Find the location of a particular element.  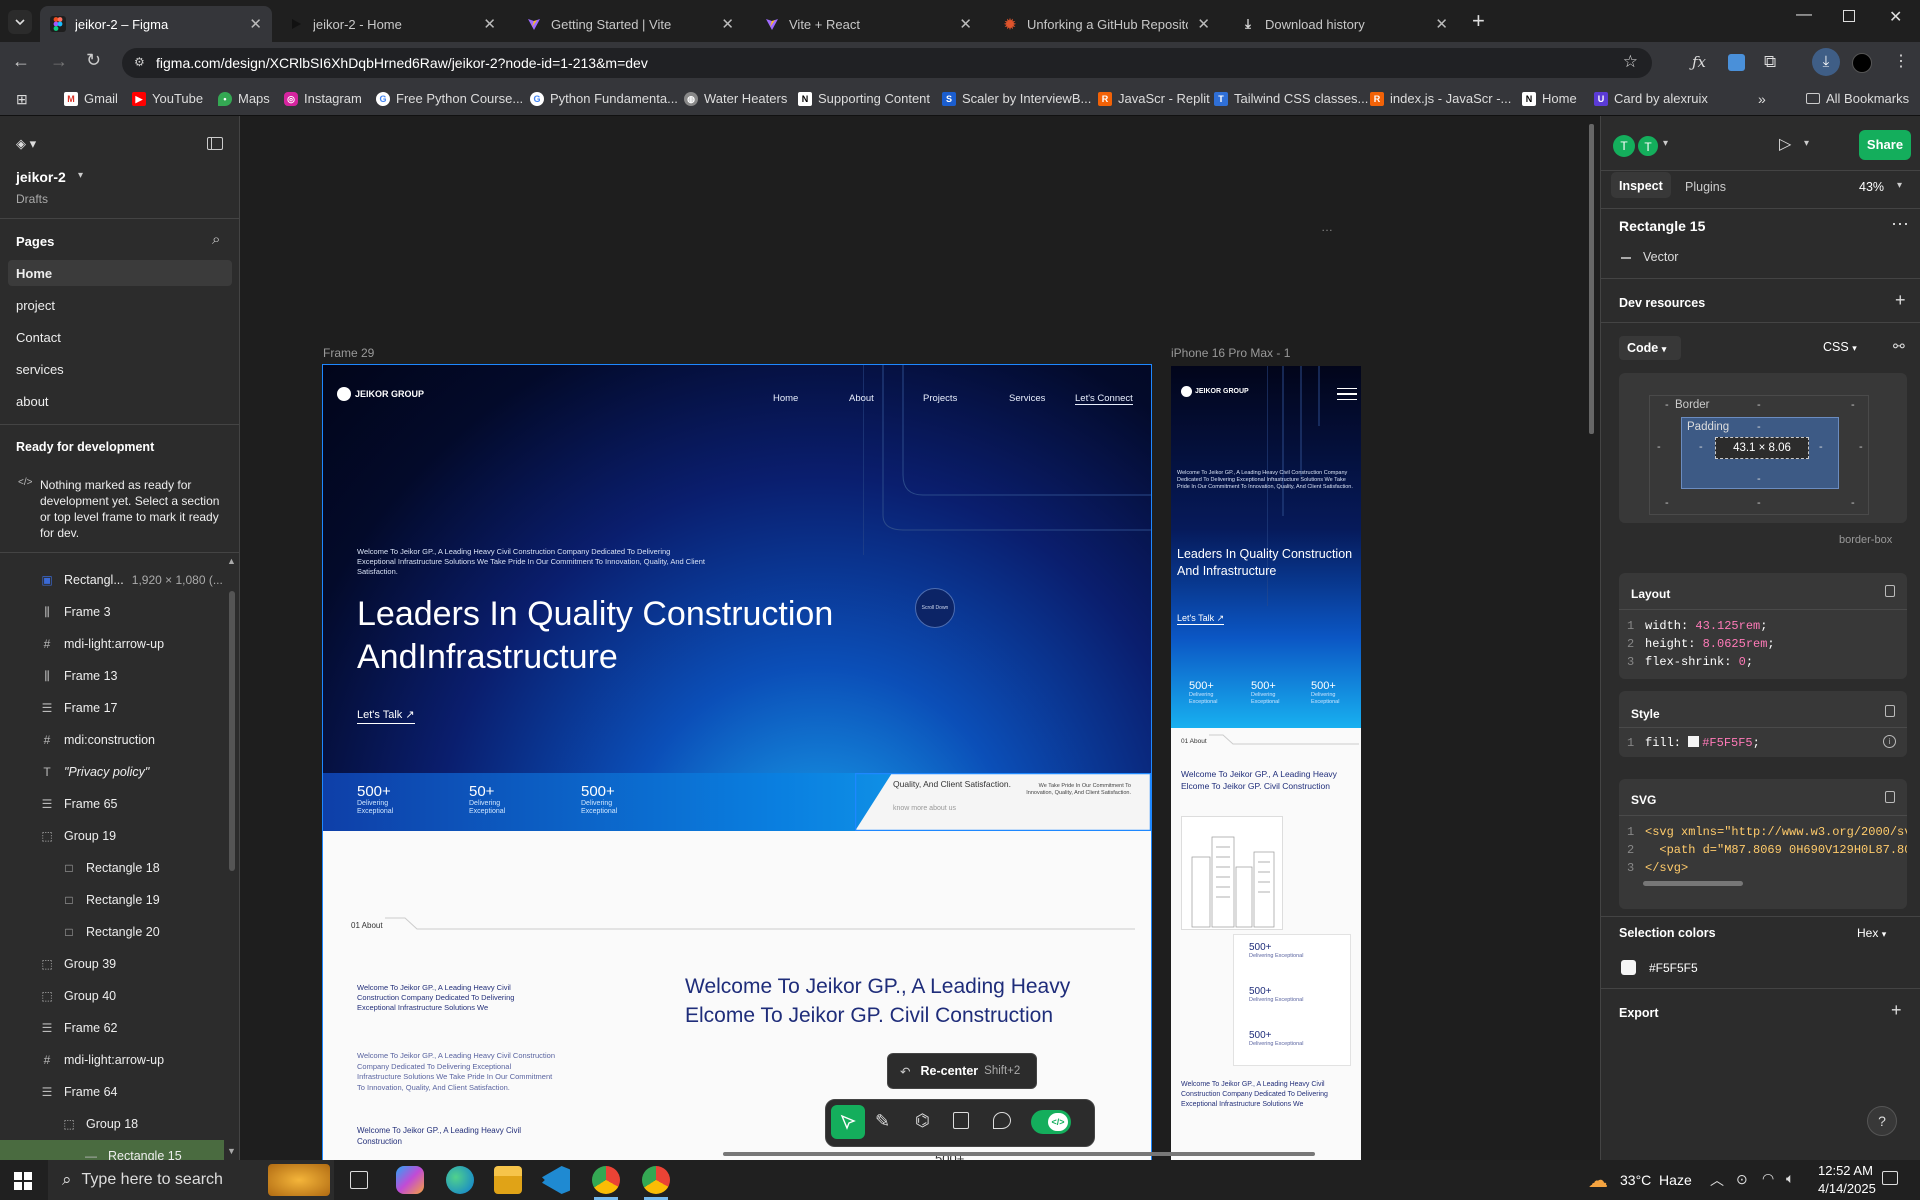

layer-row: ⫼ Frame 13 is located at coordinates (116, 676).